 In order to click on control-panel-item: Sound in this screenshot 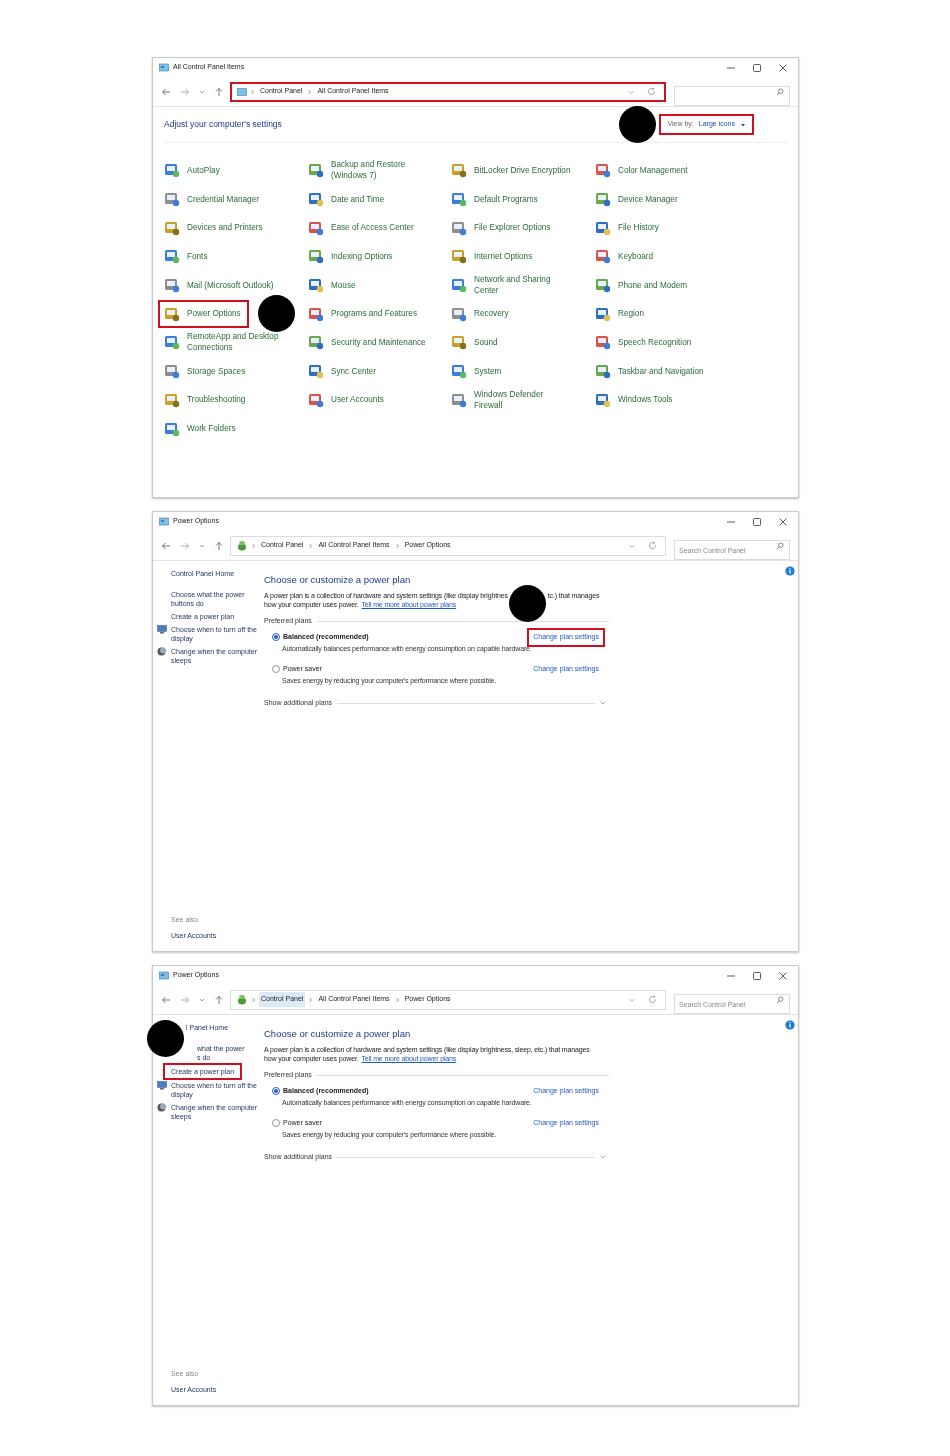, I will do `click(475, 342)`.